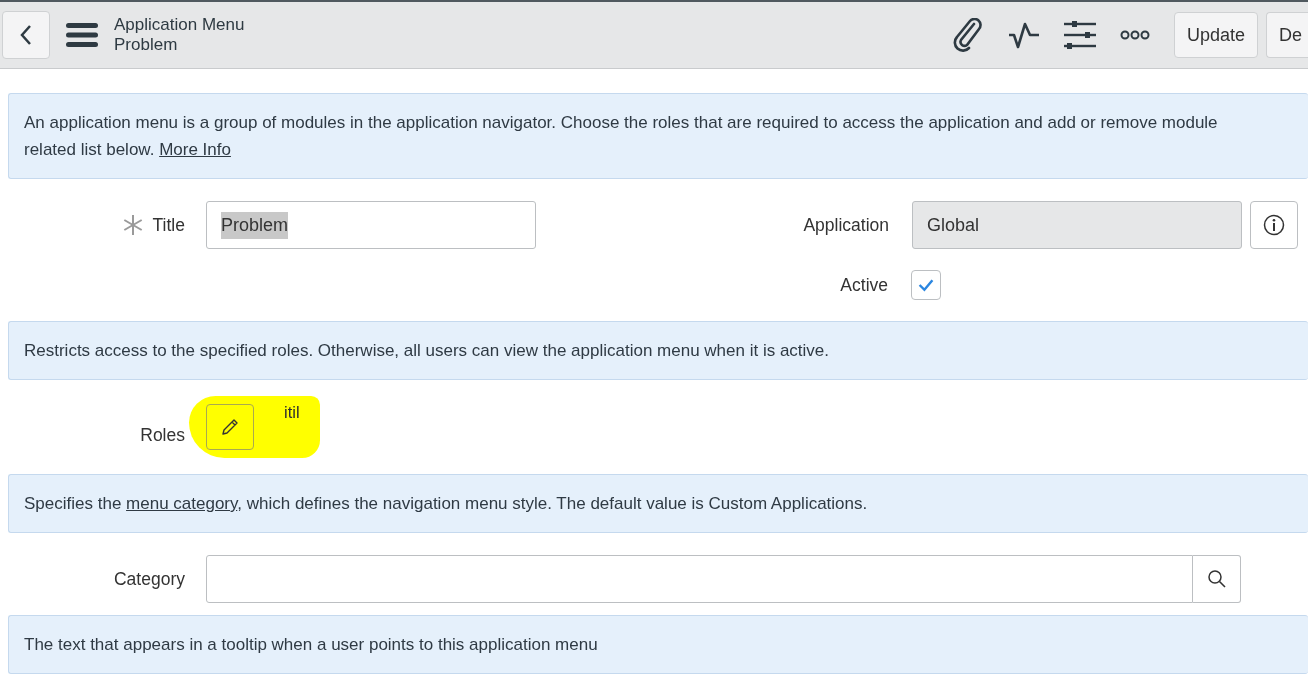  I want to click on title-field: Problem, so click(371, 225).